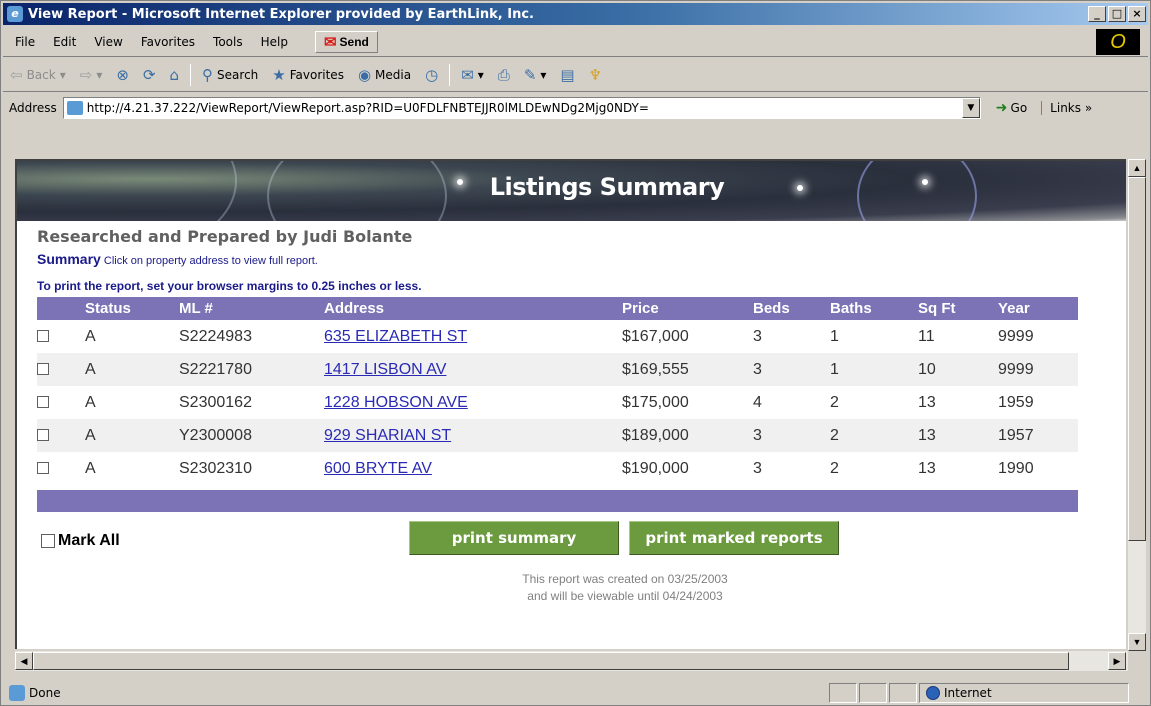 This screenshot has width=1151, height=706. I want to click on stop-button: ⊗, so click(122, 75).